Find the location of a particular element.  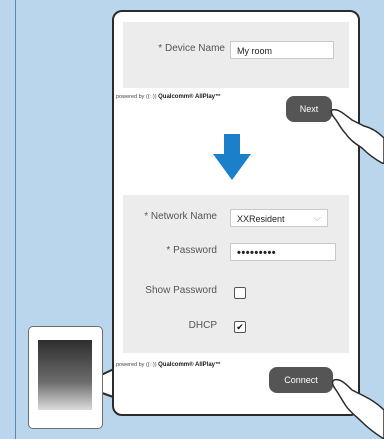

show-password-label: Show Password is located at coordinates (181, 290).